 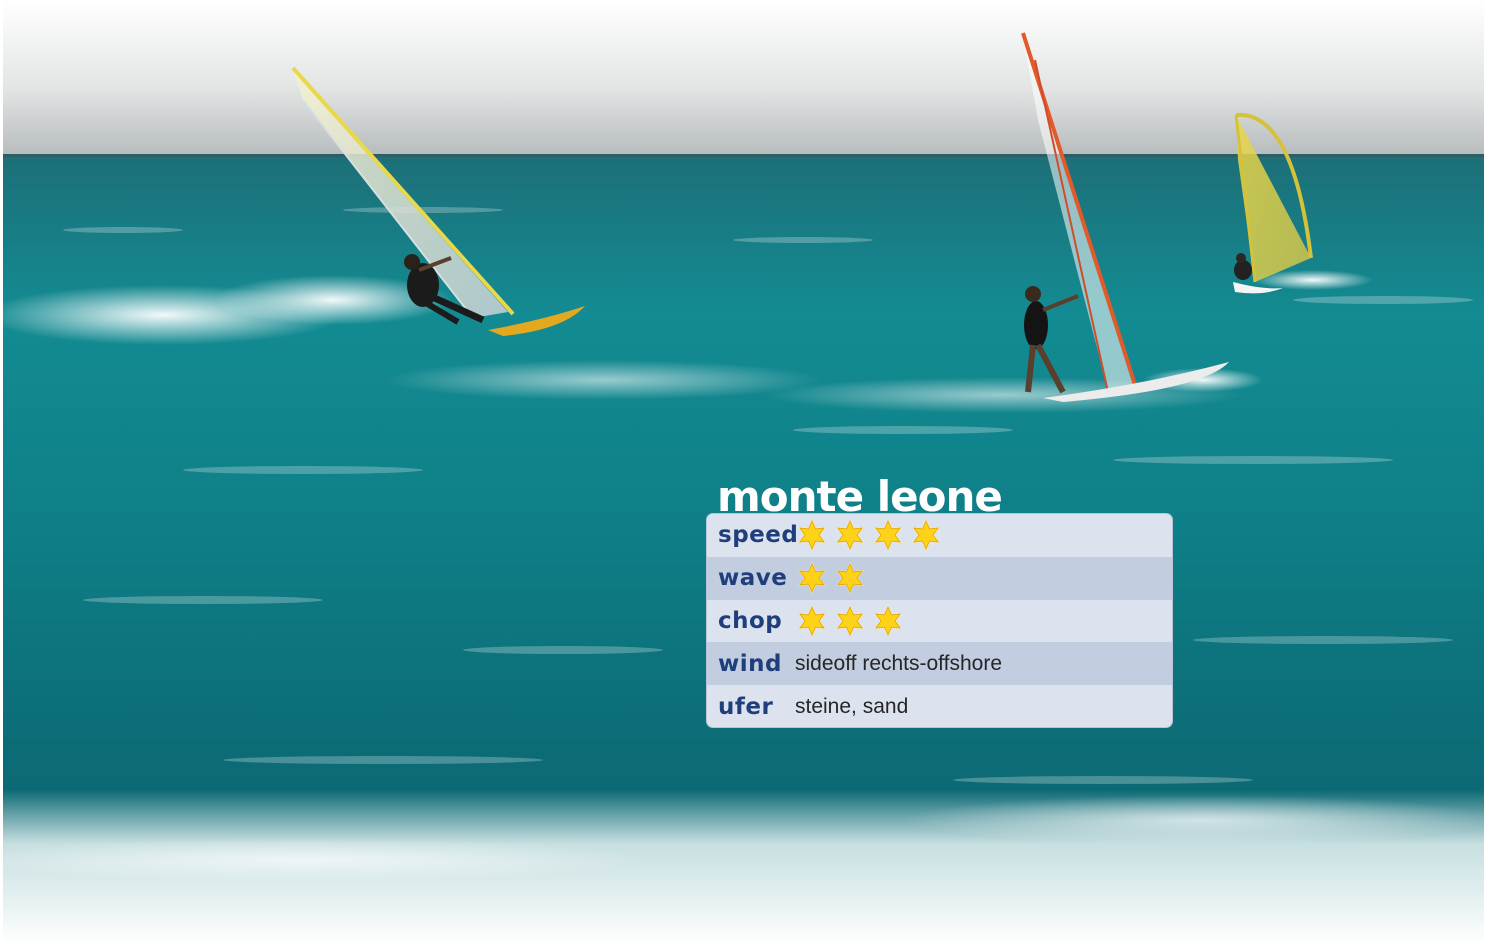 I want to click on detail-label: ufer, so click(x=746, y=706).